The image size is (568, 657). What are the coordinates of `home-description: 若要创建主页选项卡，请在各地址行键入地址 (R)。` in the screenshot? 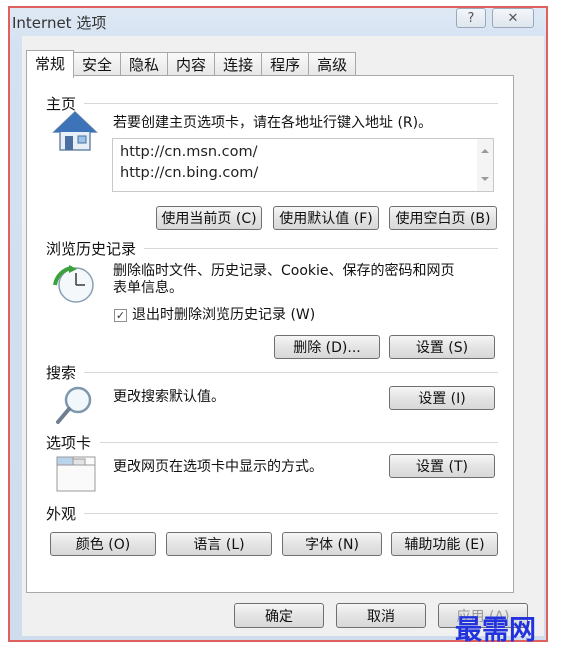 It's located at (273, 123).